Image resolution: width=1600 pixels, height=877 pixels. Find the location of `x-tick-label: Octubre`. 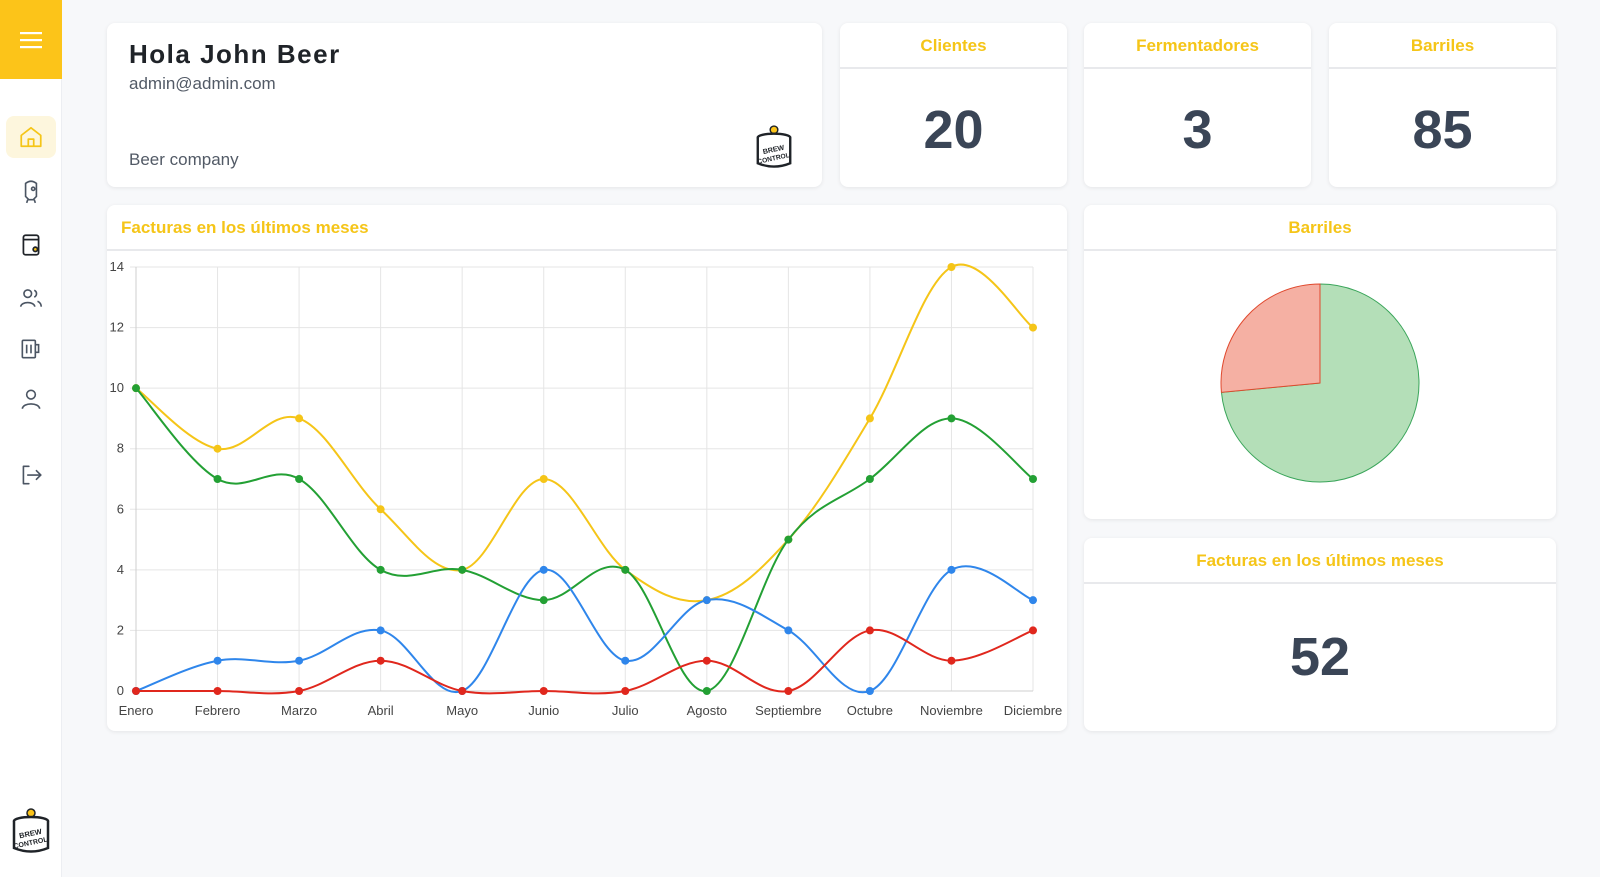

x-tick-label: Octubre is located at coordinates (870, 710).